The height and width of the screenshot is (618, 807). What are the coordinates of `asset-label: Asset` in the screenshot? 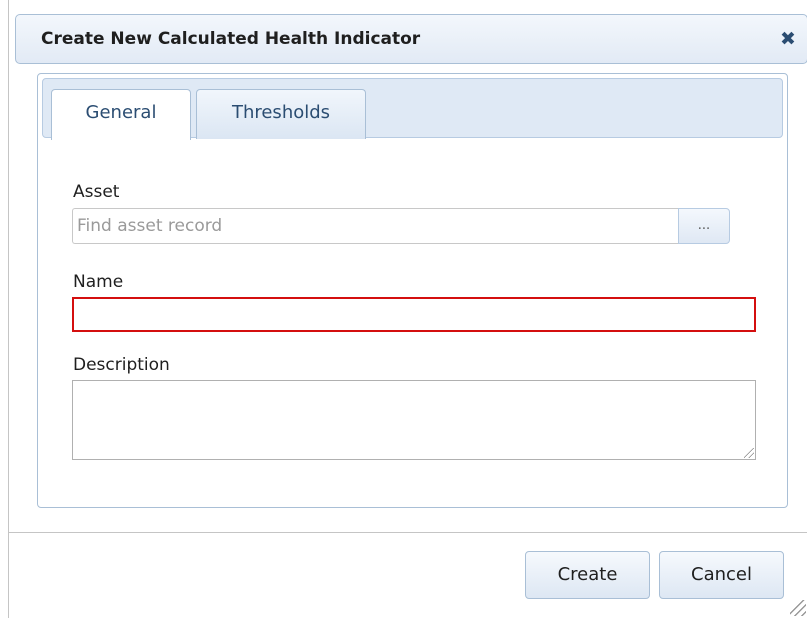 It's located at (96, 192).